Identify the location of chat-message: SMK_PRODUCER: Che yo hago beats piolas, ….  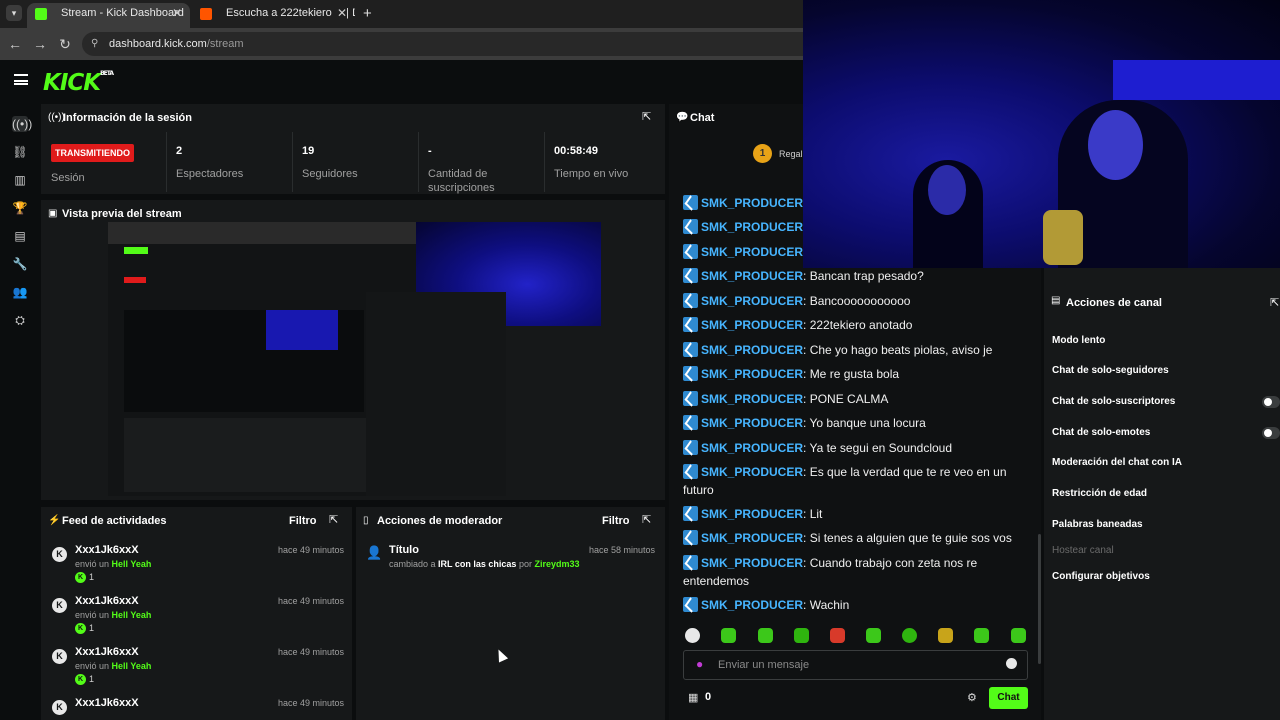
(858, 351).